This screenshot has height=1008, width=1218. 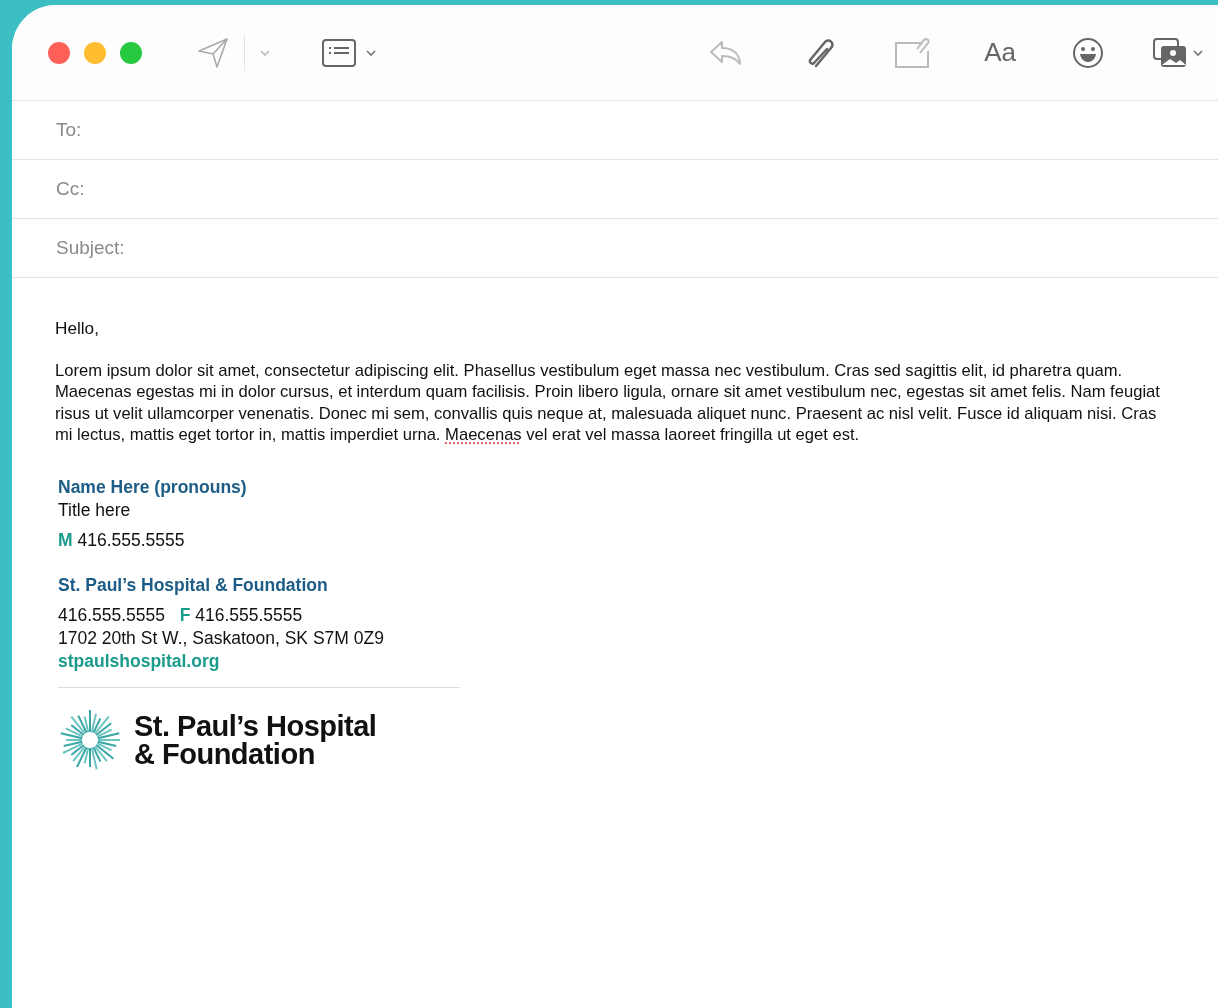 I want to click on logo-wordmark: St. Paul’s Hospital, so click(x=255, y=725).